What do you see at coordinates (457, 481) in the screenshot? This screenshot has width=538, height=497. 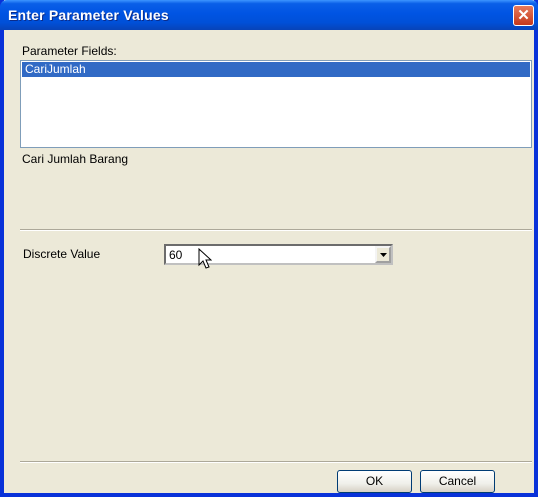 I see `cancel-button: Cancel` at bounding box center [457, 481].